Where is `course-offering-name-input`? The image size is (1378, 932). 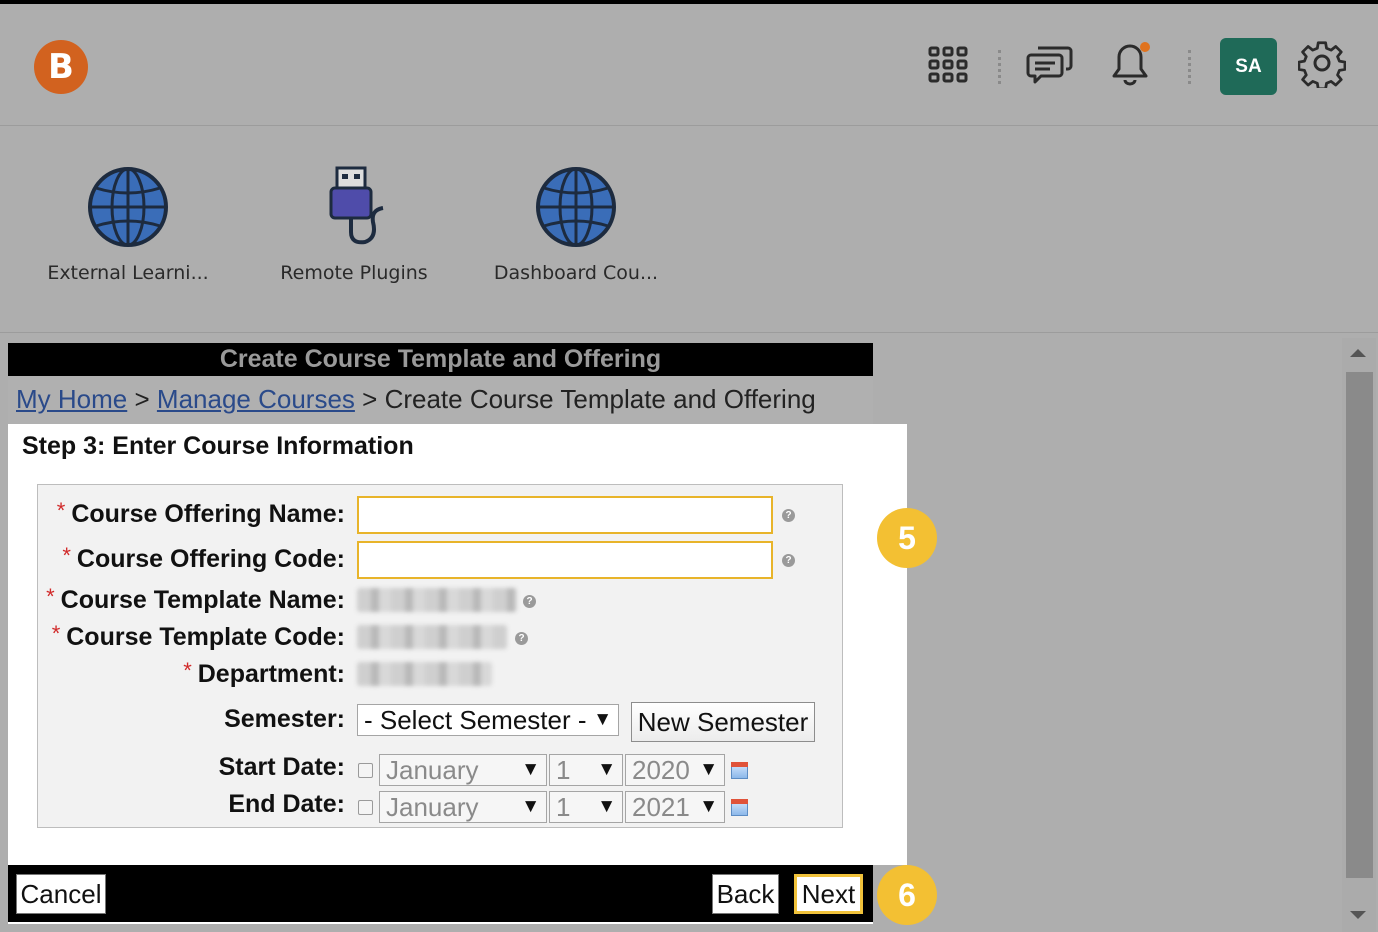
course-offering-name-input is located at coordinates (565, 515).